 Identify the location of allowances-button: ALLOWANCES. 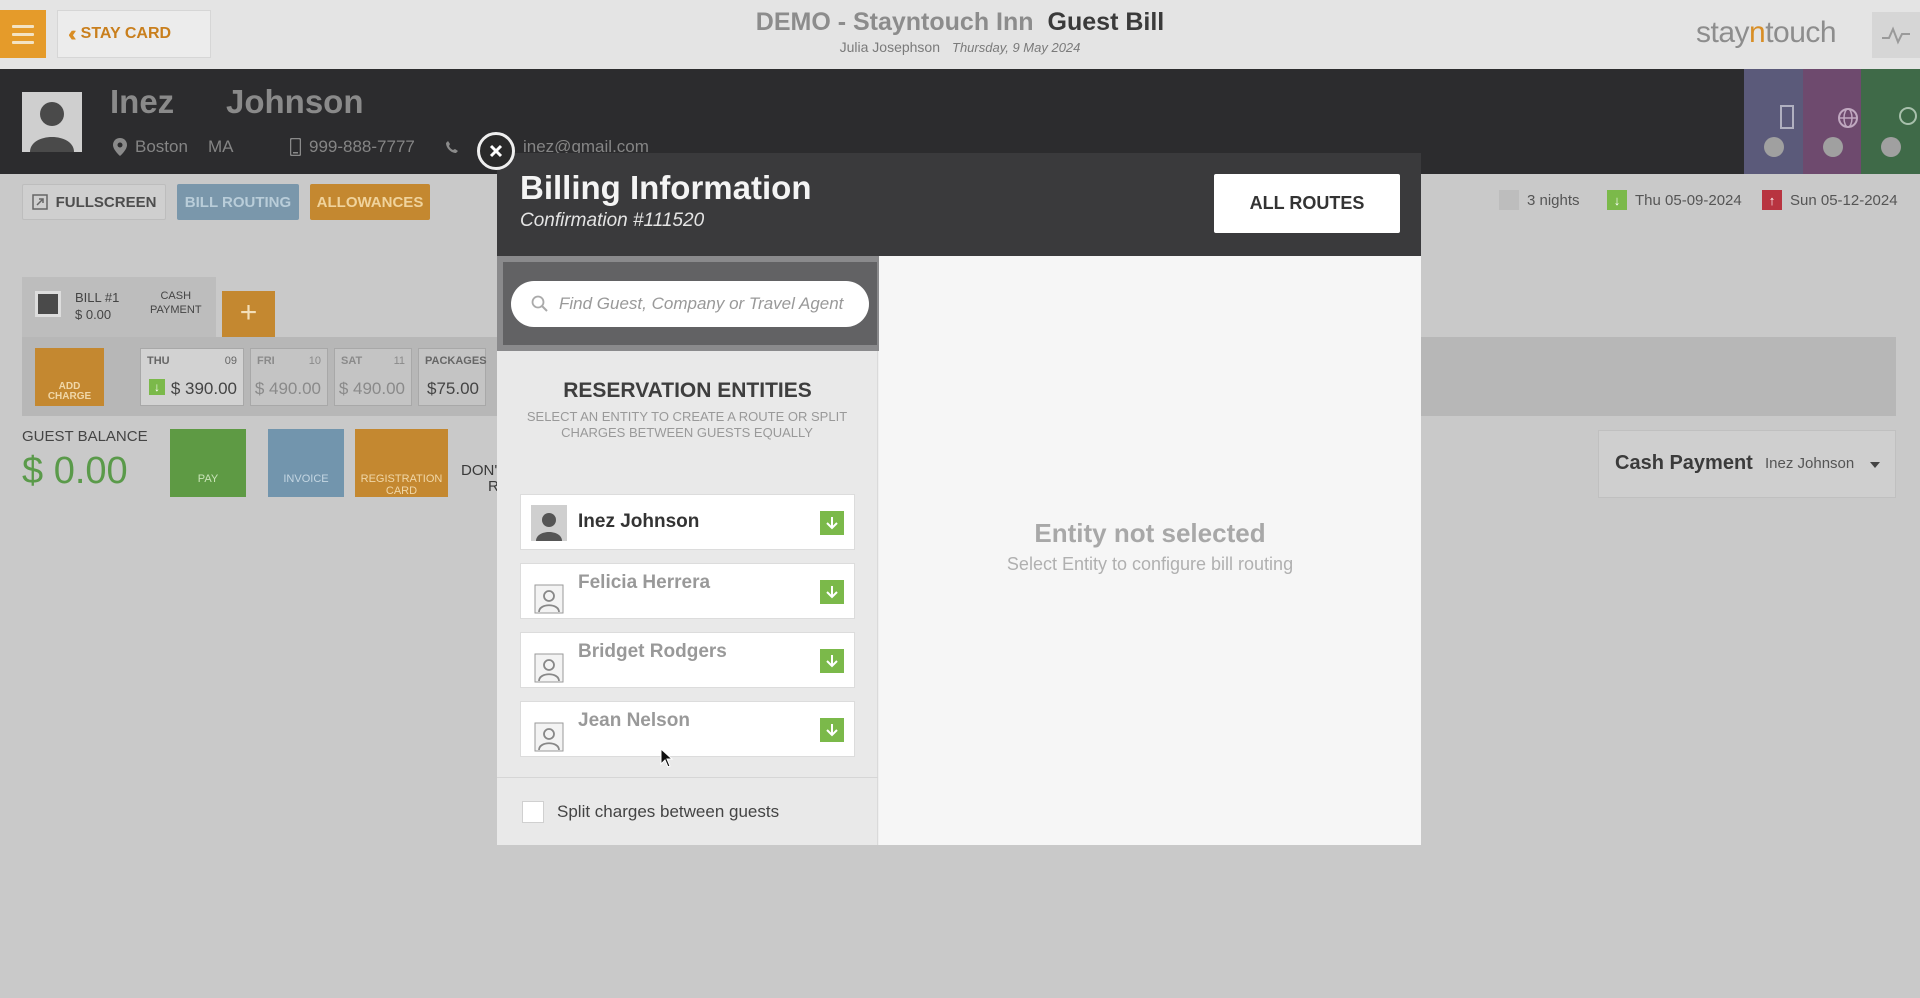
(370, 202).